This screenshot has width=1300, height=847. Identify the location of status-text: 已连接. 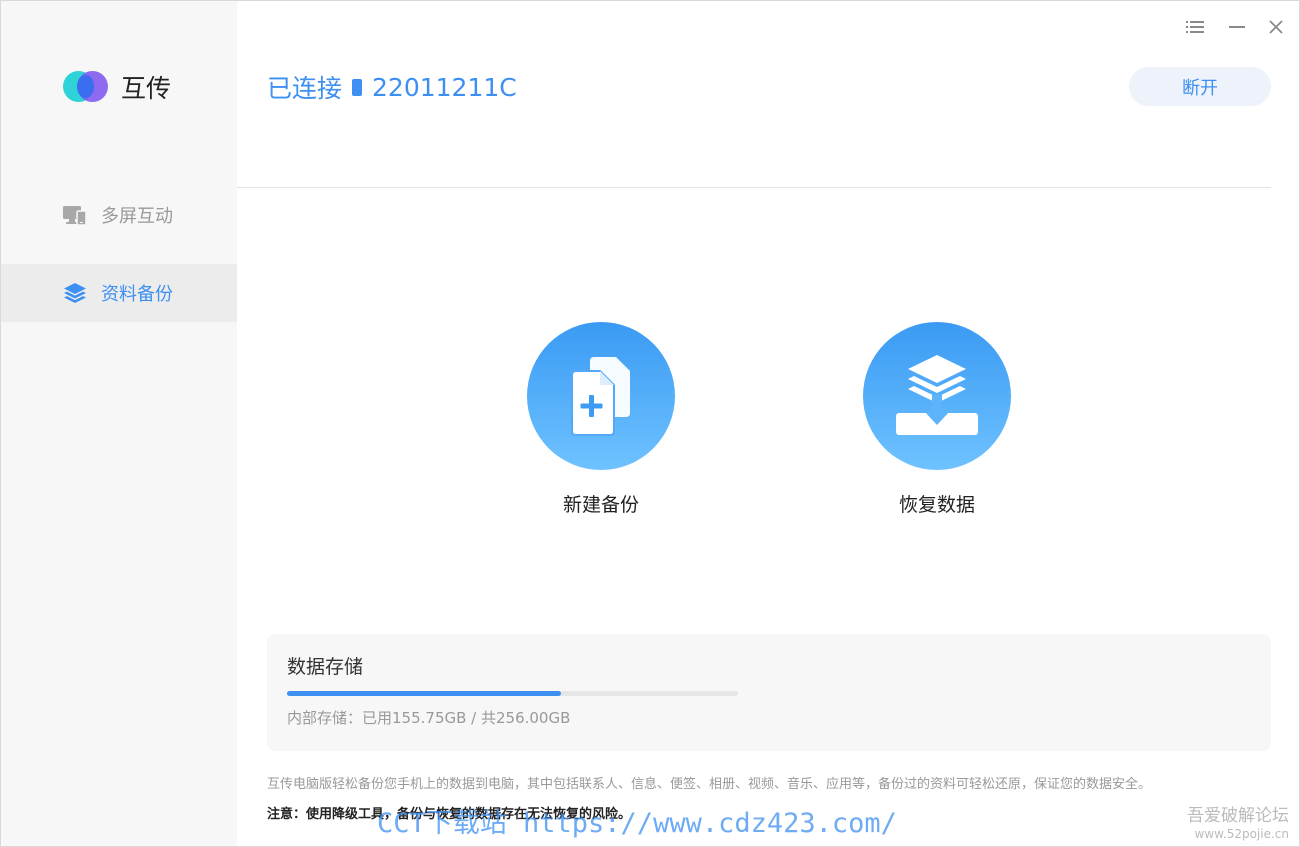
(305, 88).